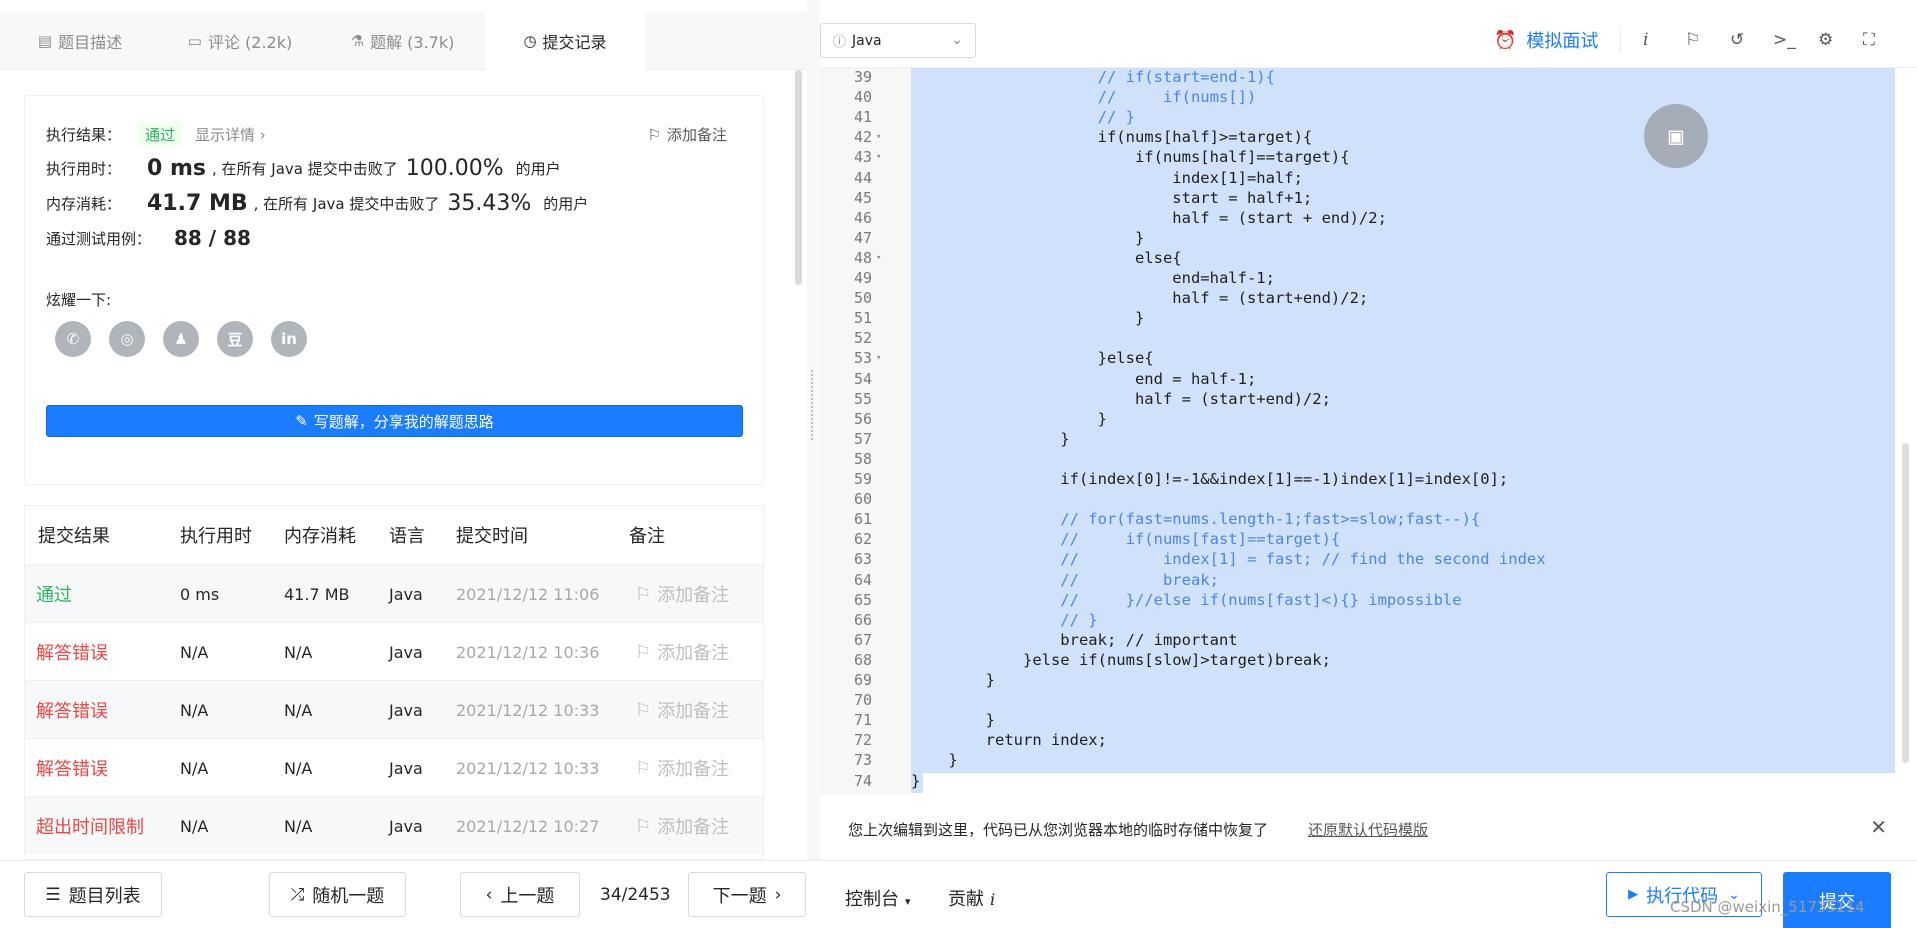 The height and width of the screenshot is (928, 1917). Describe the element at coordinates (862, 77) in the screenshot. I see `line-number: 39` at that location.